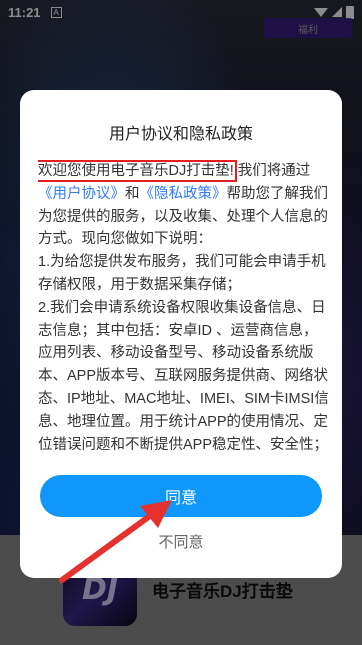 This screenshot has height=645, width=362. What do you see at coordinates (180, 134) in the screenshot?
I see `dialog-title: 用户协议和隐私政策` at bounding box center [180, 134].